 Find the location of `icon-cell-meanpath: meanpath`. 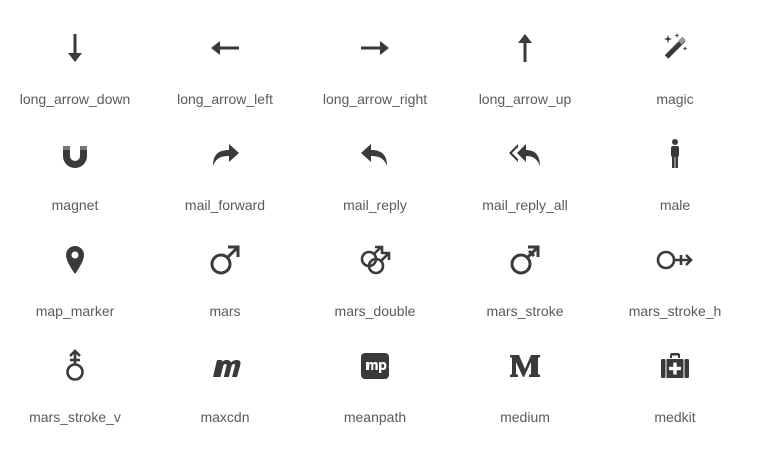

icon-cell-meanpath: meanpath is located at coordinates (375, 371).